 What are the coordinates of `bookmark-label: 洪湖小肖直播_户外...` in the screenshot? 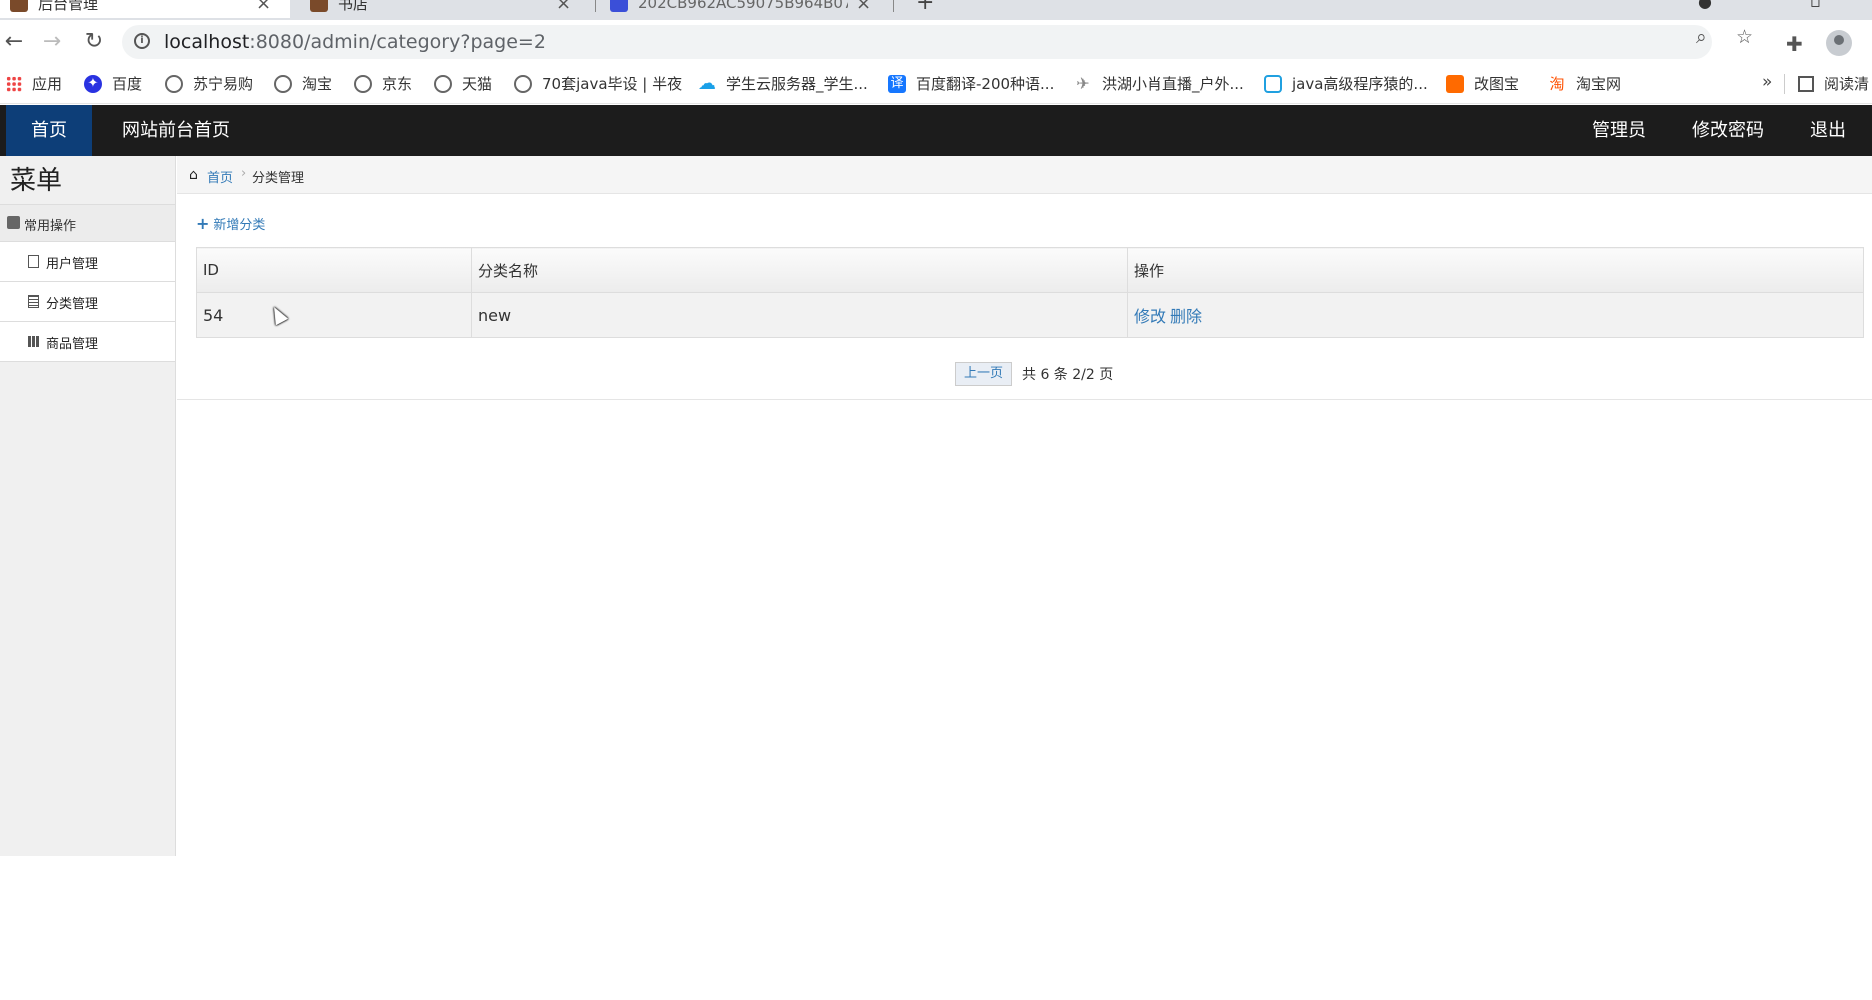 It's located at (1173, 84).